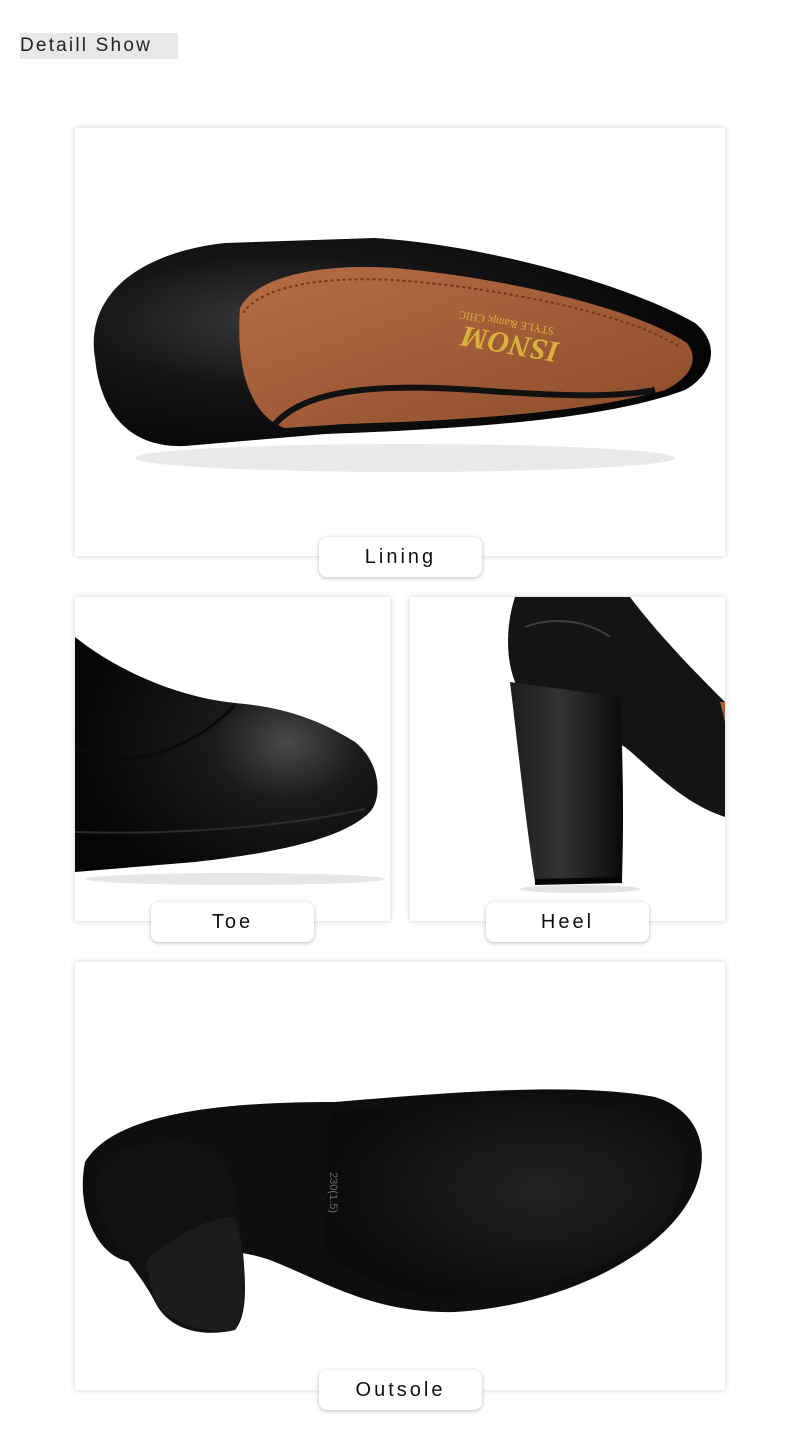  I want to click on toe-photo, so click(232, 759).